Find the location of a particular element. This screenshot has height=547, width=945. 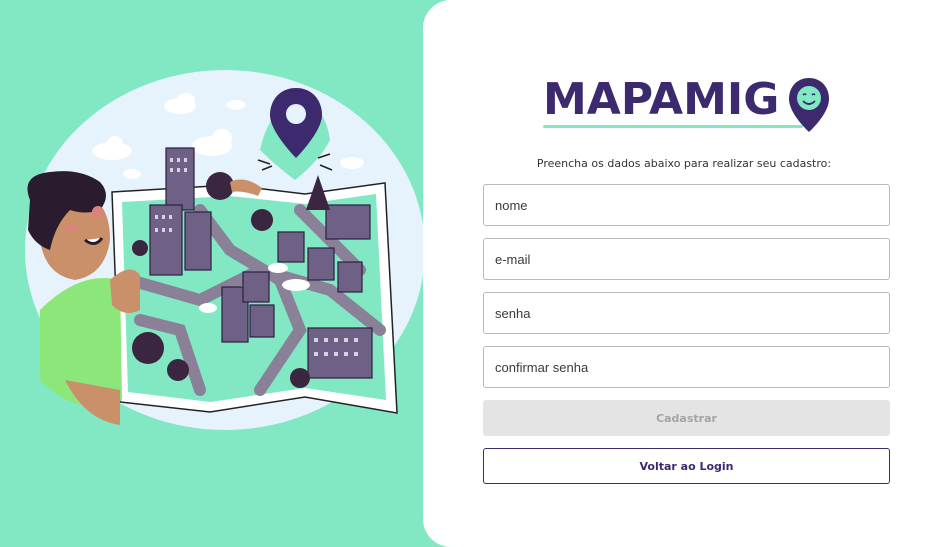

brand-logo: MAPAMIG is located at coordinates (688, 104).